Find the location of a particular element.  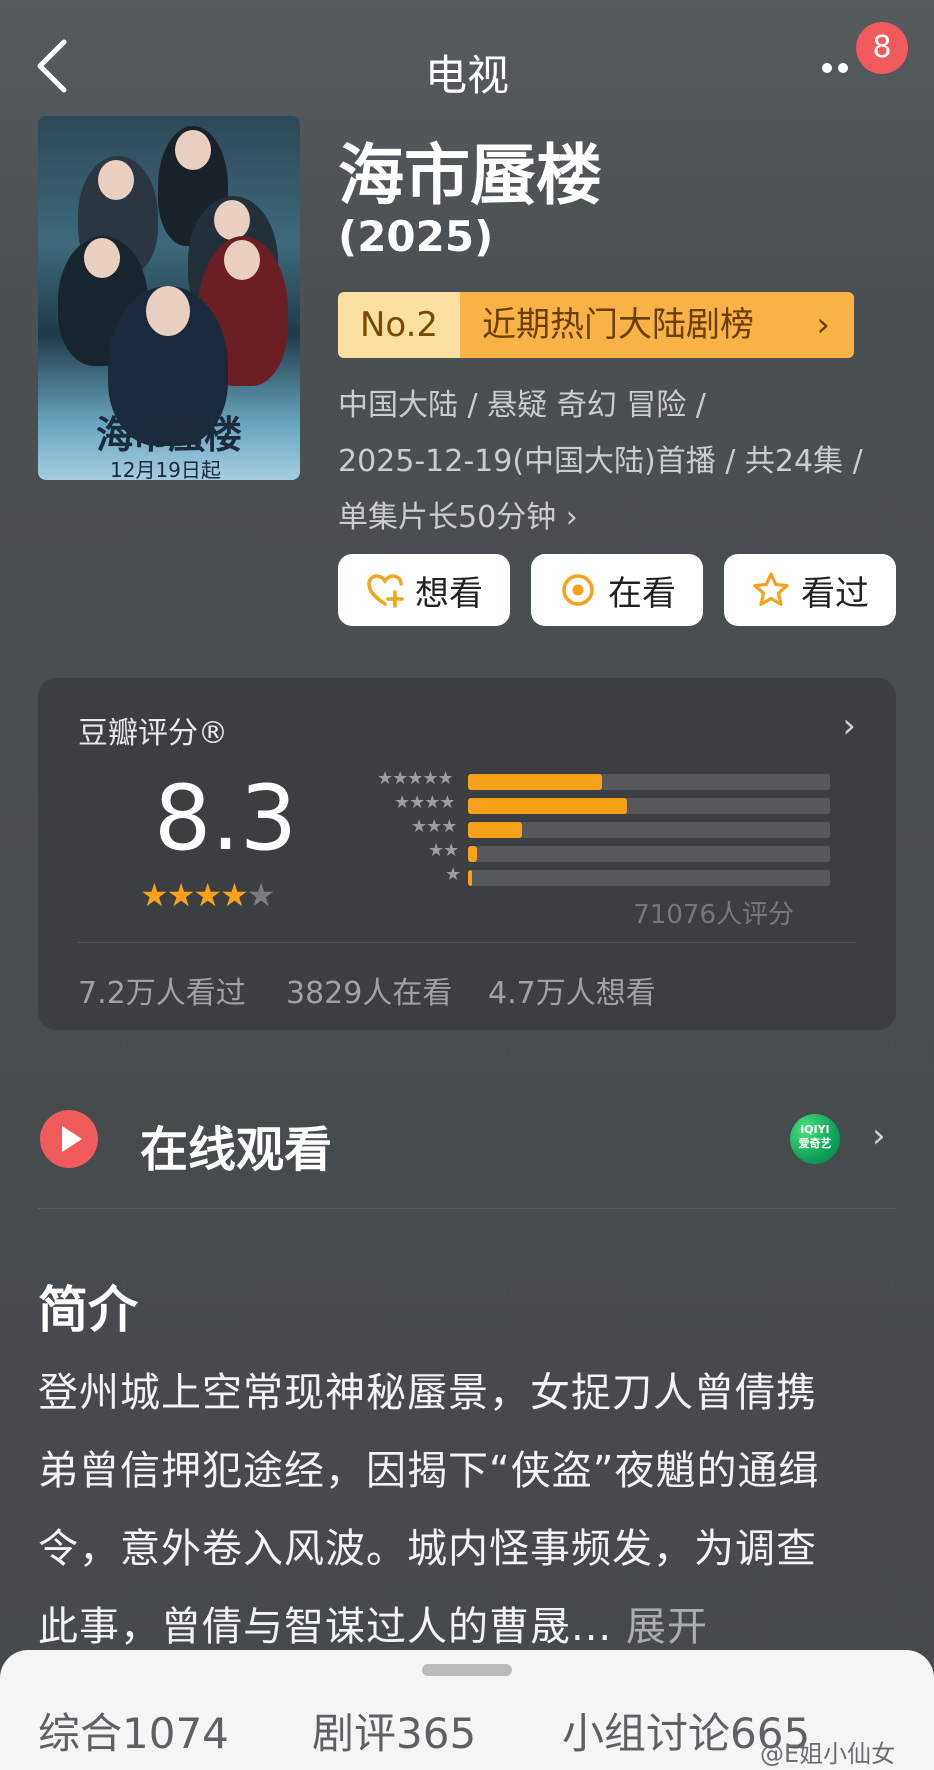

synopsis-line-last: 此事，曾倩与智谋过人的曹晟... 展开 is located at coordinates (373, 1623).